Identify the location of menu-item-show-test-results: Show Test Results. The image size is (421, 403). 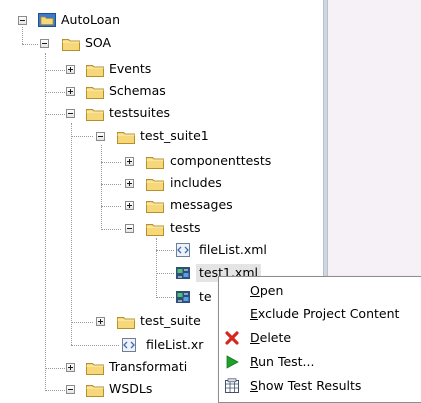
(320, 386).